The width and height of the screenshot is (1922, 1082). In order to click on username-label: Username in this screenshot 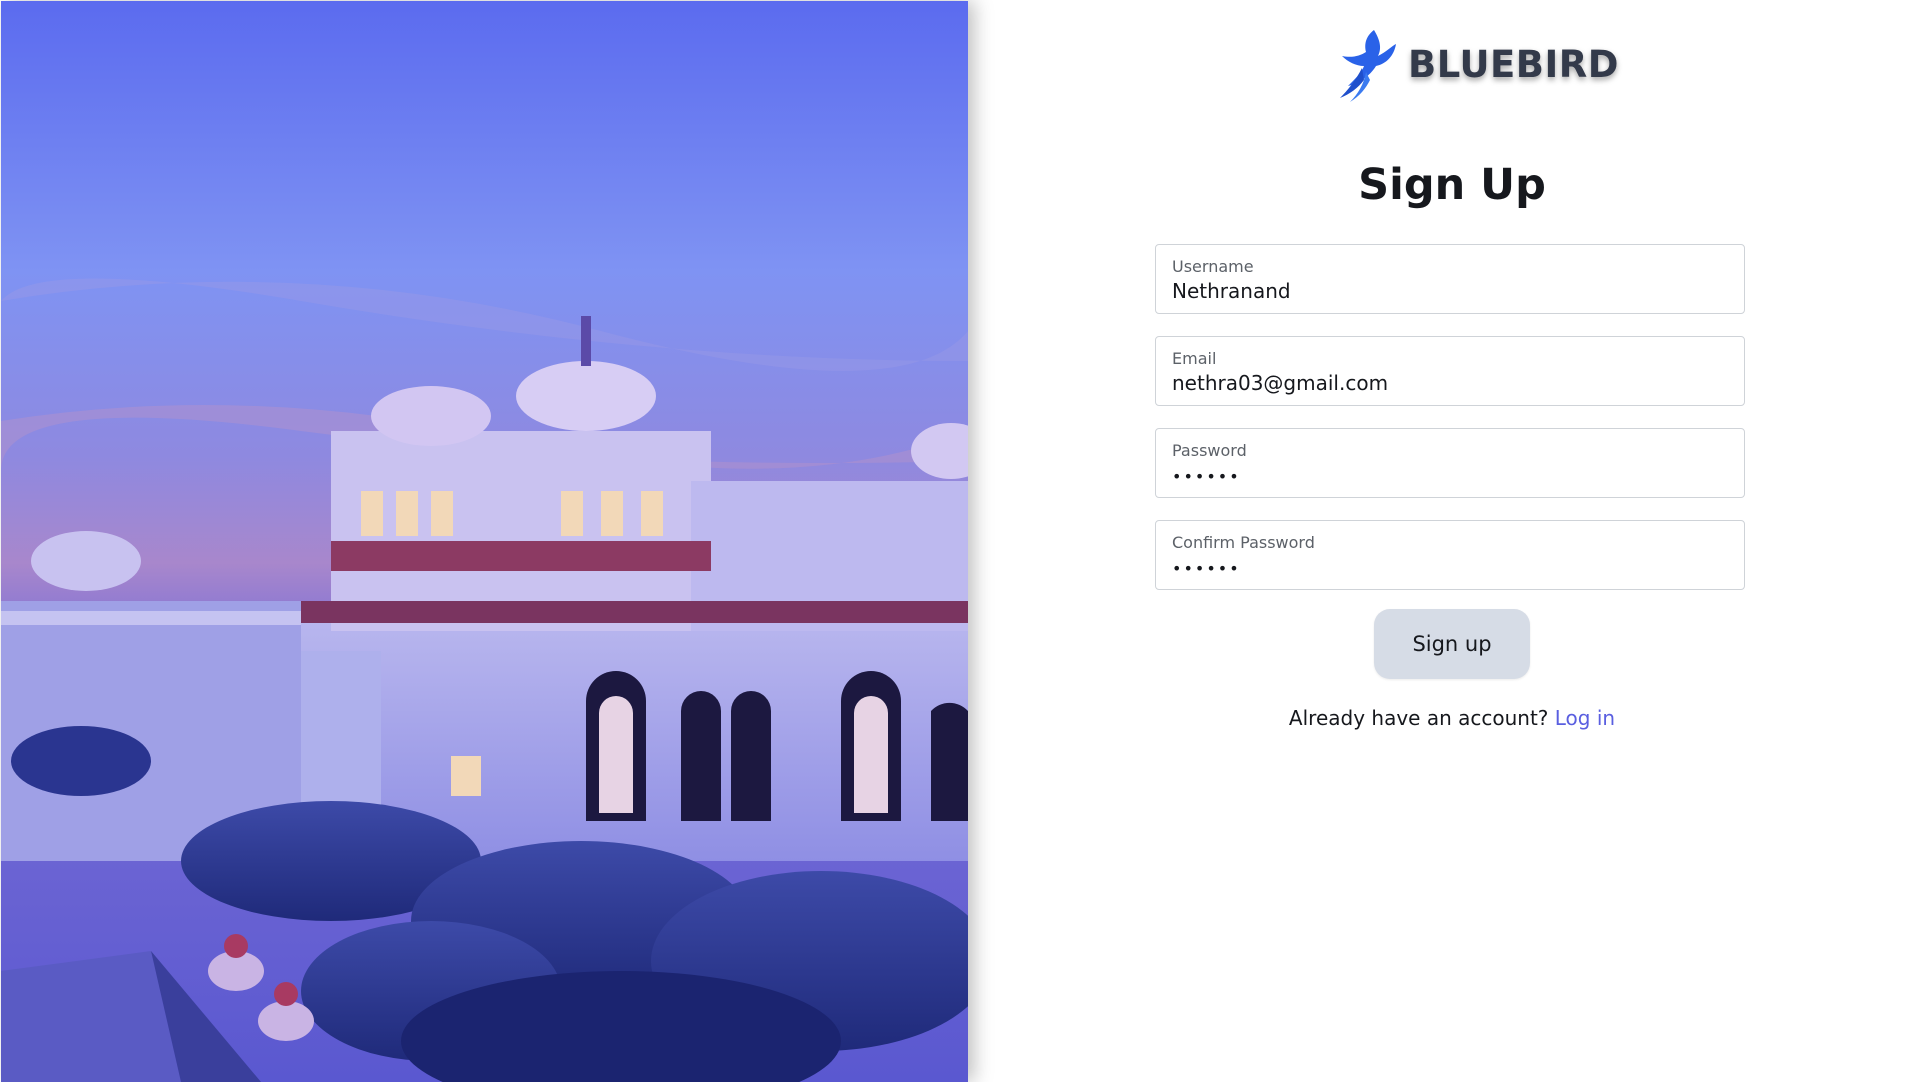, I will do `click(1213, 266)`.